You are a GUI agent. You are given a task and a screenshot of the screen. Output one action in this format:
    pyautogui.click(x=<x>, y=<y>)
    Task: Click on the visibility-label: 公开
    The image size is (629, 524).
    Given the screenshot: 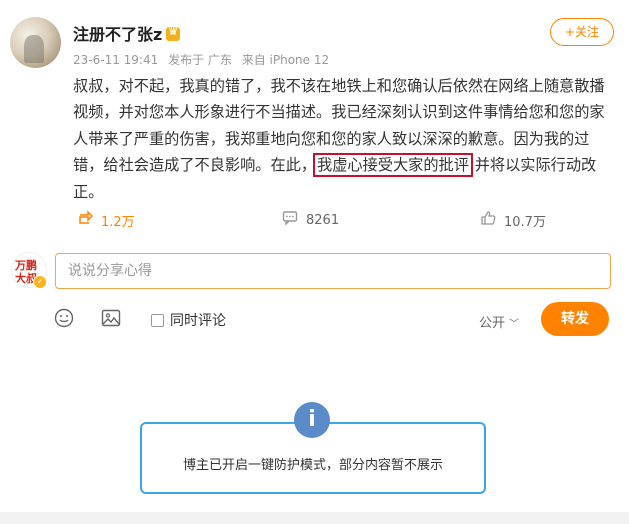 What is the action you would take?
    pyautogui.click(x=492, y=323)
    